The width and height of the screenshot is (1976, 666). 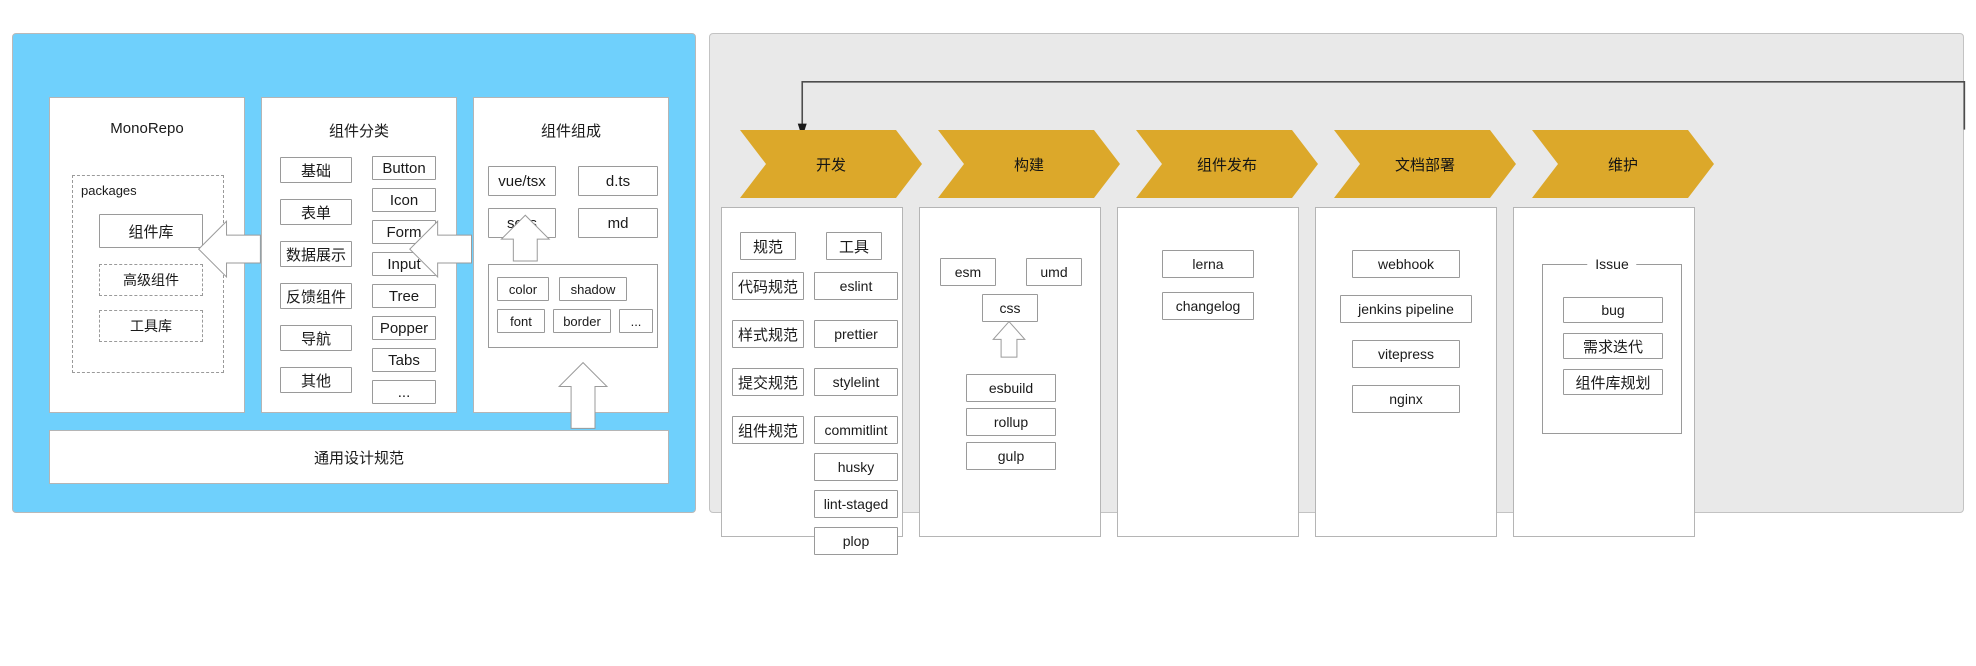 I want to click on chip-docs-jenkins-pipeline: jenkins pipeline, so click(x=1406, y=309).